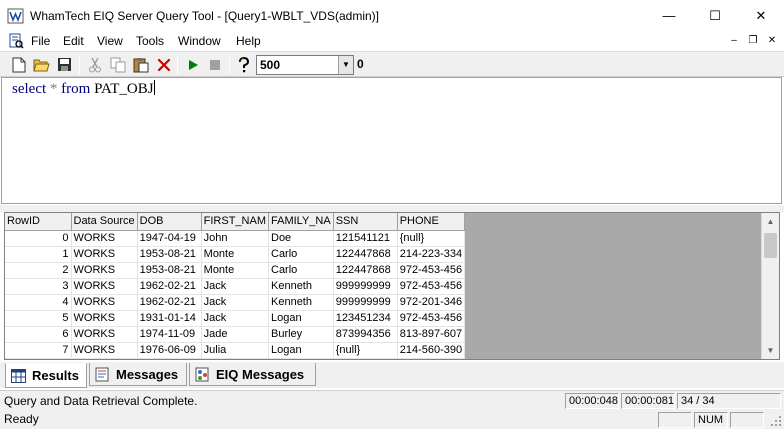  Describe the element at coordinates (138, 374) in the screenshot. I see `tab-messages: Messages` at that location.